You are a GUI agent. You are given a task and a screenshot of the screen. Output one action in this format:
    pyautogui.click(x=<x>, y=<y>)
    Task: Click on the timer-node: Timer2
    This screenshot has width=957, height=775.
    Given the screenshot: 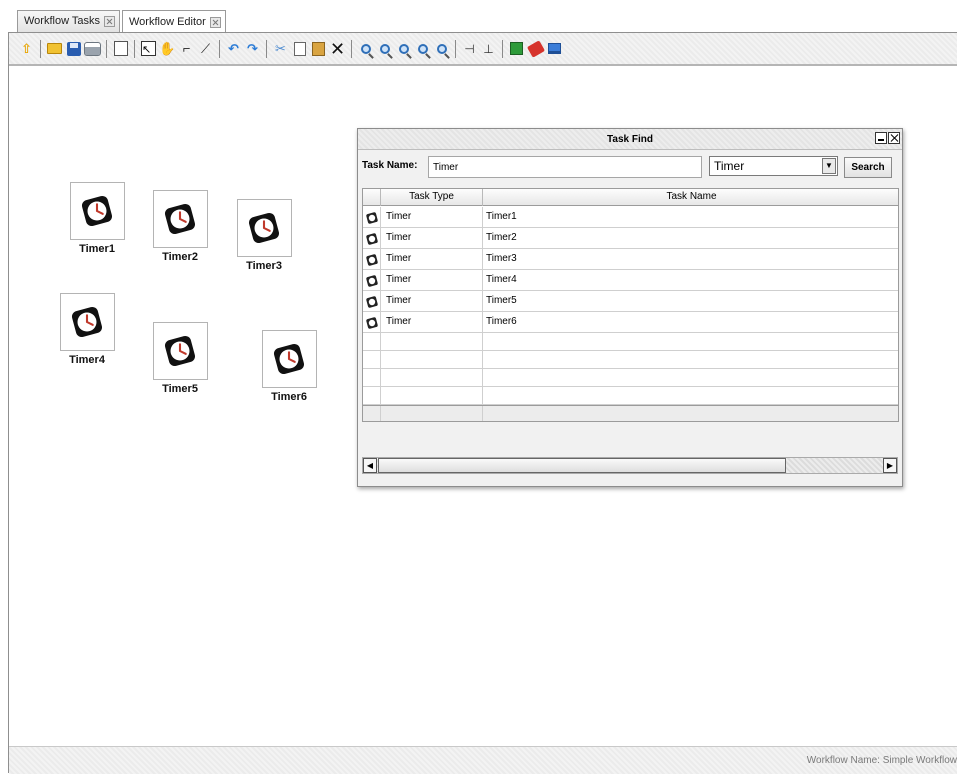 What is the action you would take?
    pyautogui.click(x=180, y=226)
    